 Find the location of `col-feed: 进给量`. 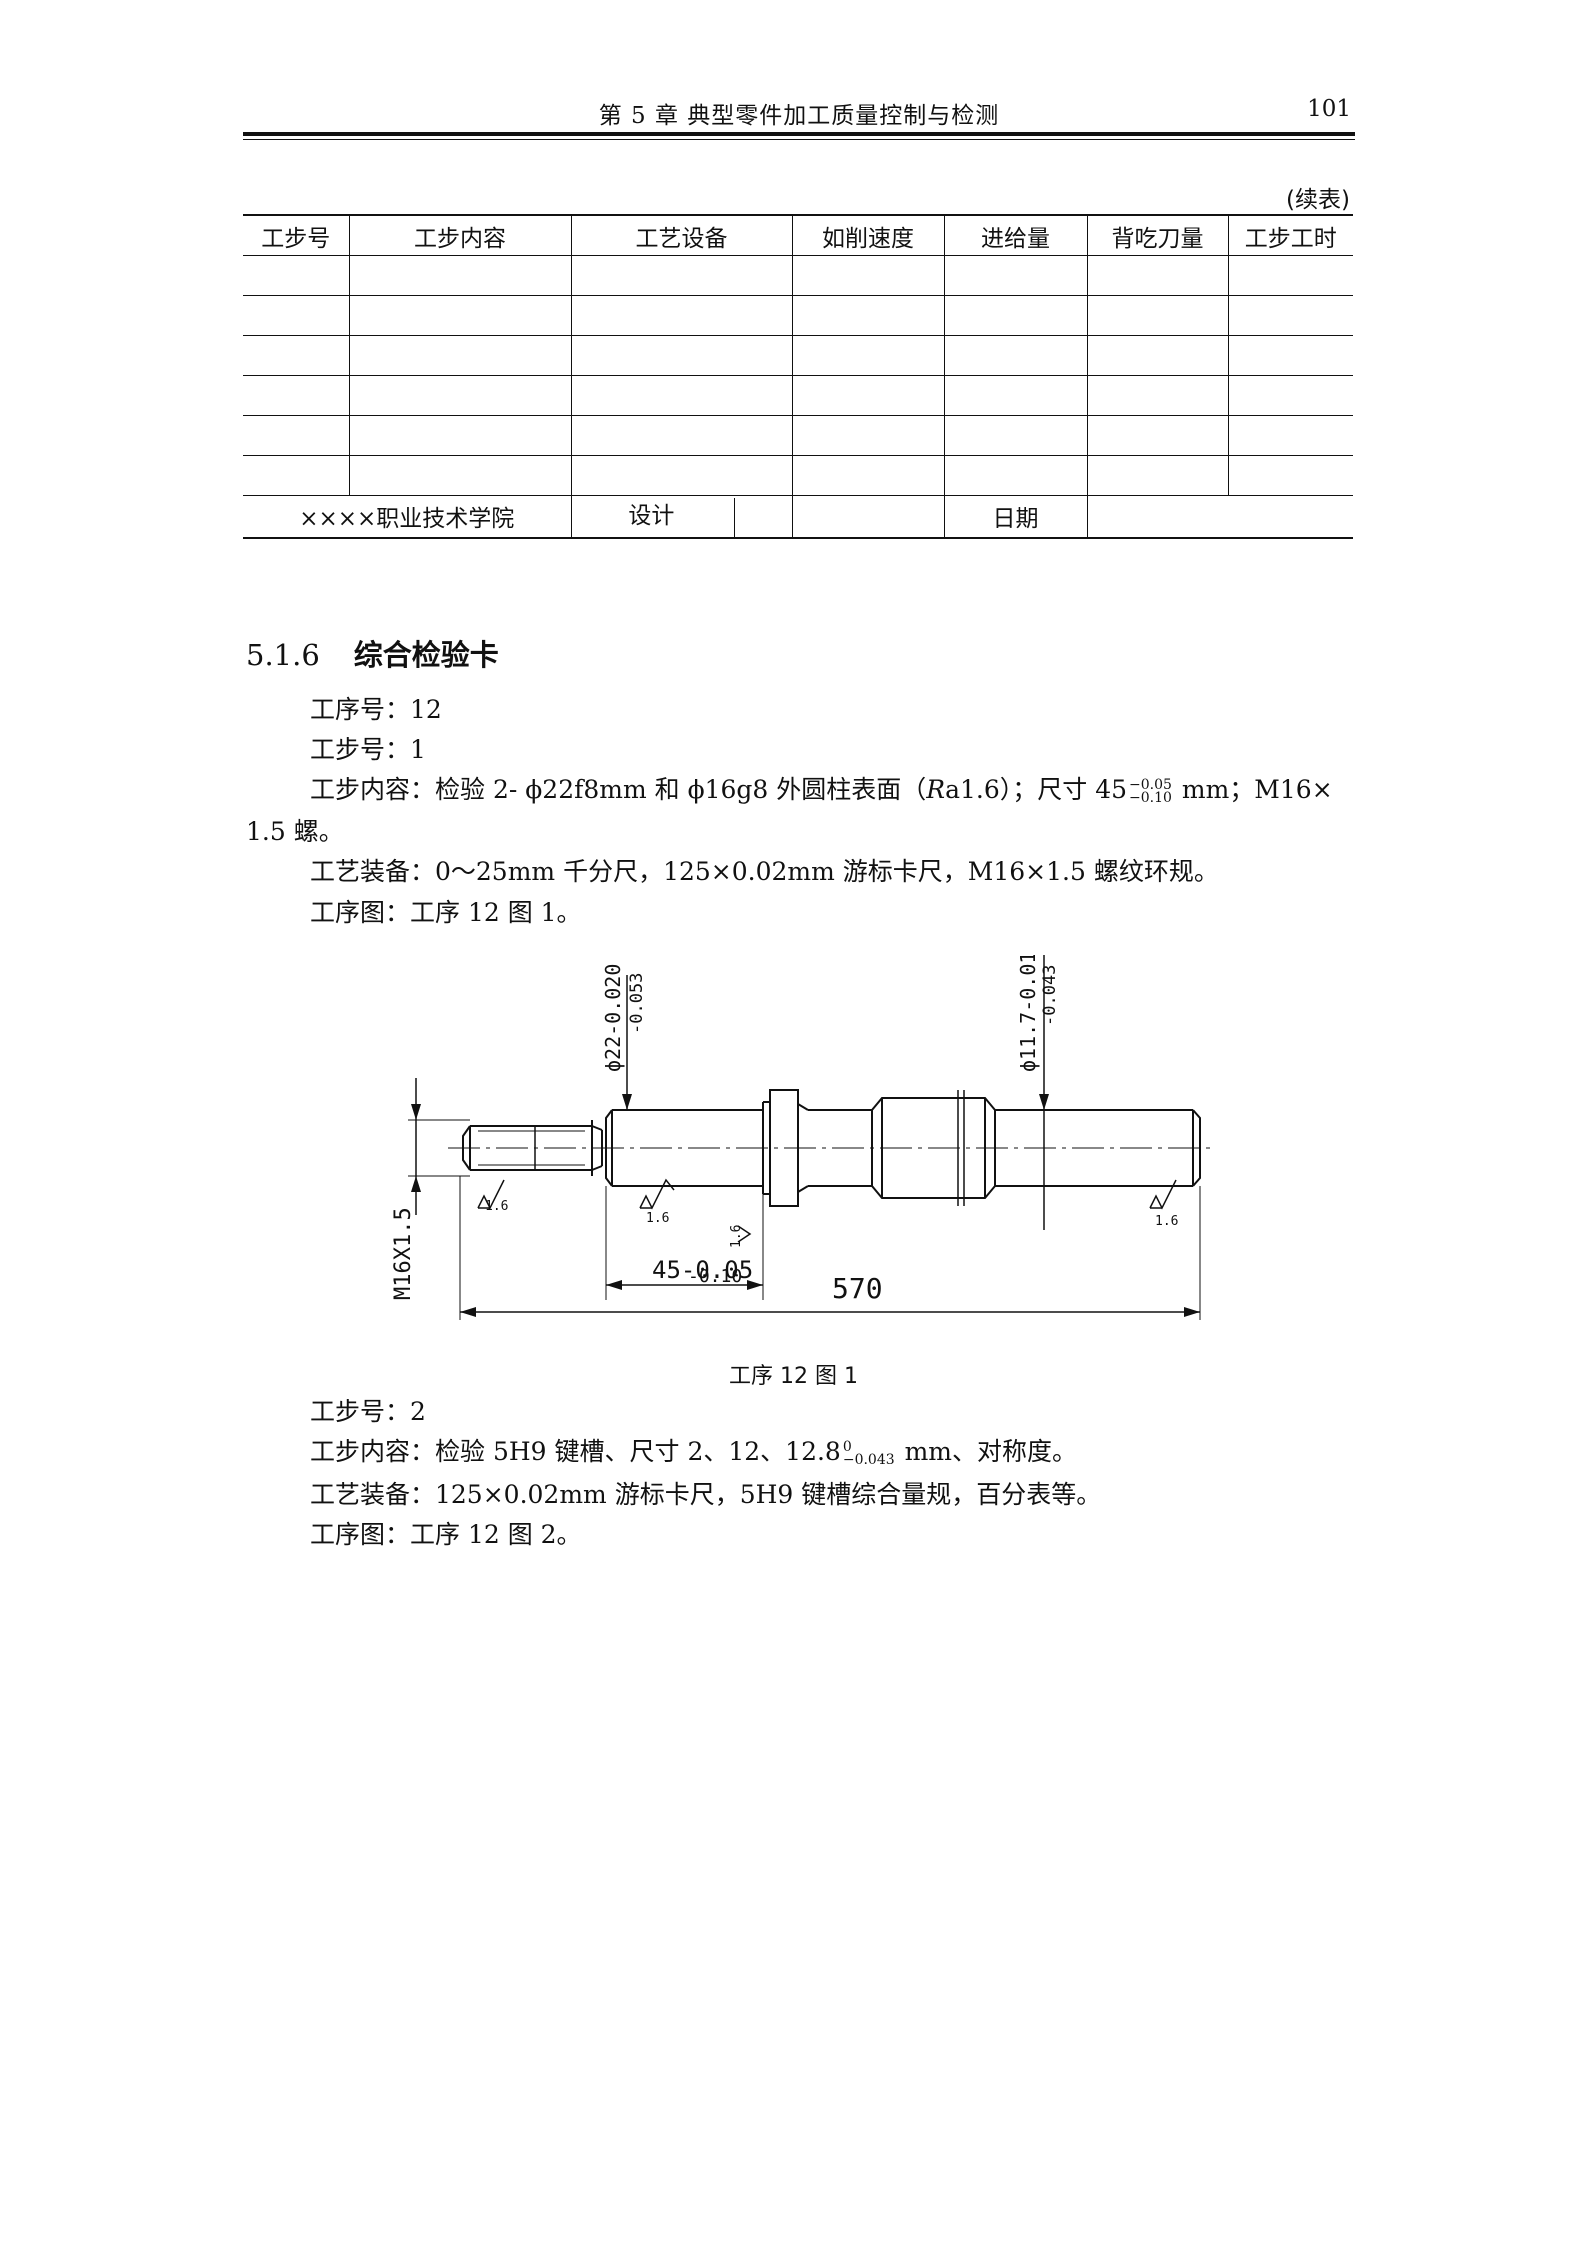

col-feed: 进给量 is located at coordinates (1015, 235).